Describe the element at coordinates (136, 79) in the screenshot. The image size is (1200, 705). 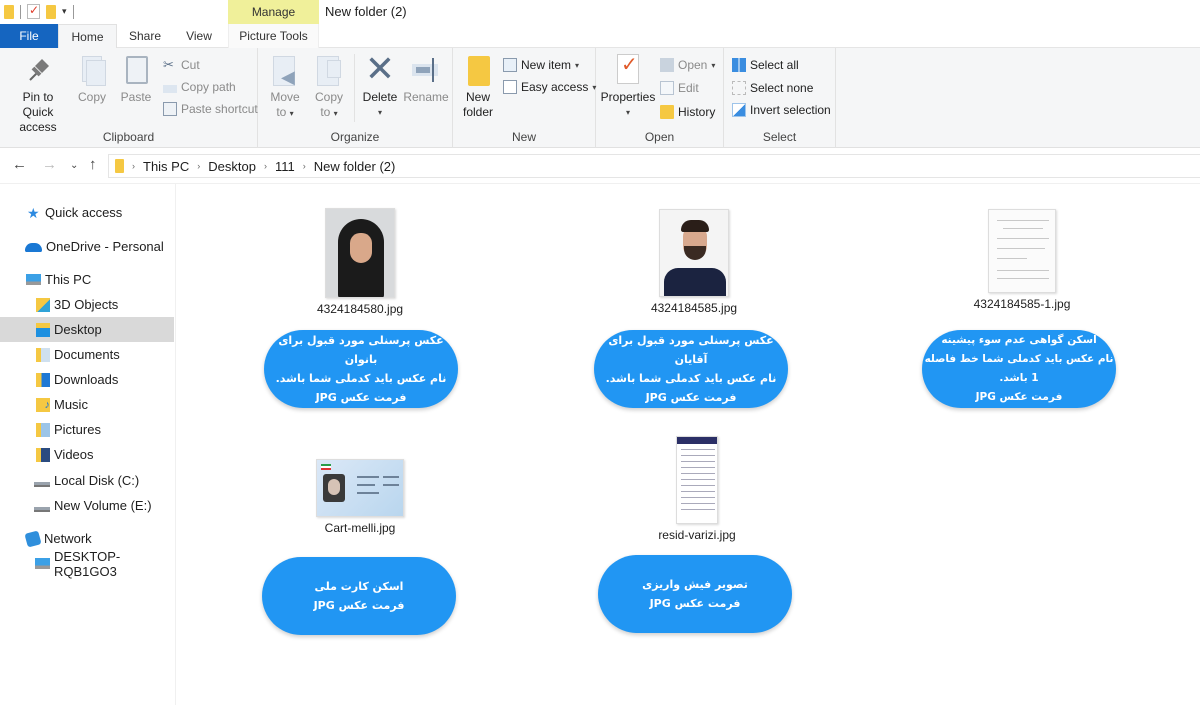
I see `paste-button: Paste` at that location.